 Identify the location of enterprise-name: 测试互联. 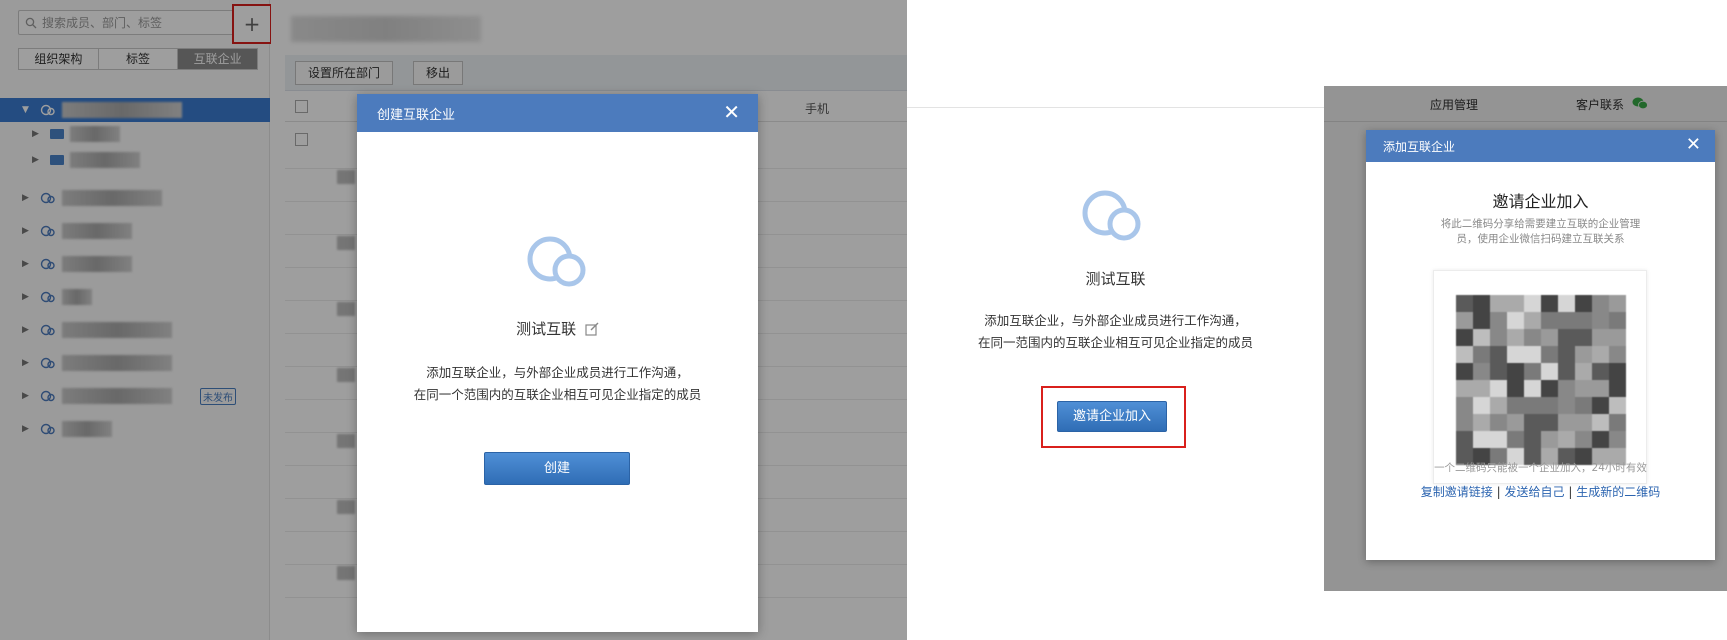
(1115, 279).